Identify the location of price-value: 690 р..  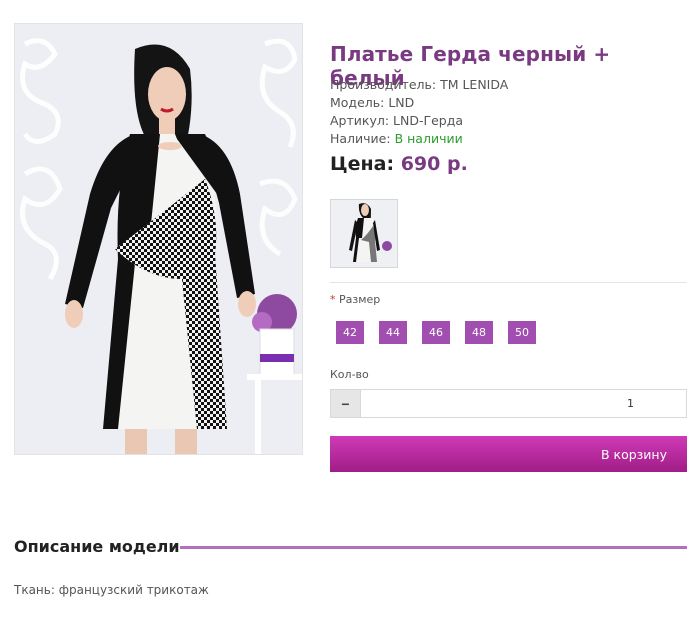
(434, 164).